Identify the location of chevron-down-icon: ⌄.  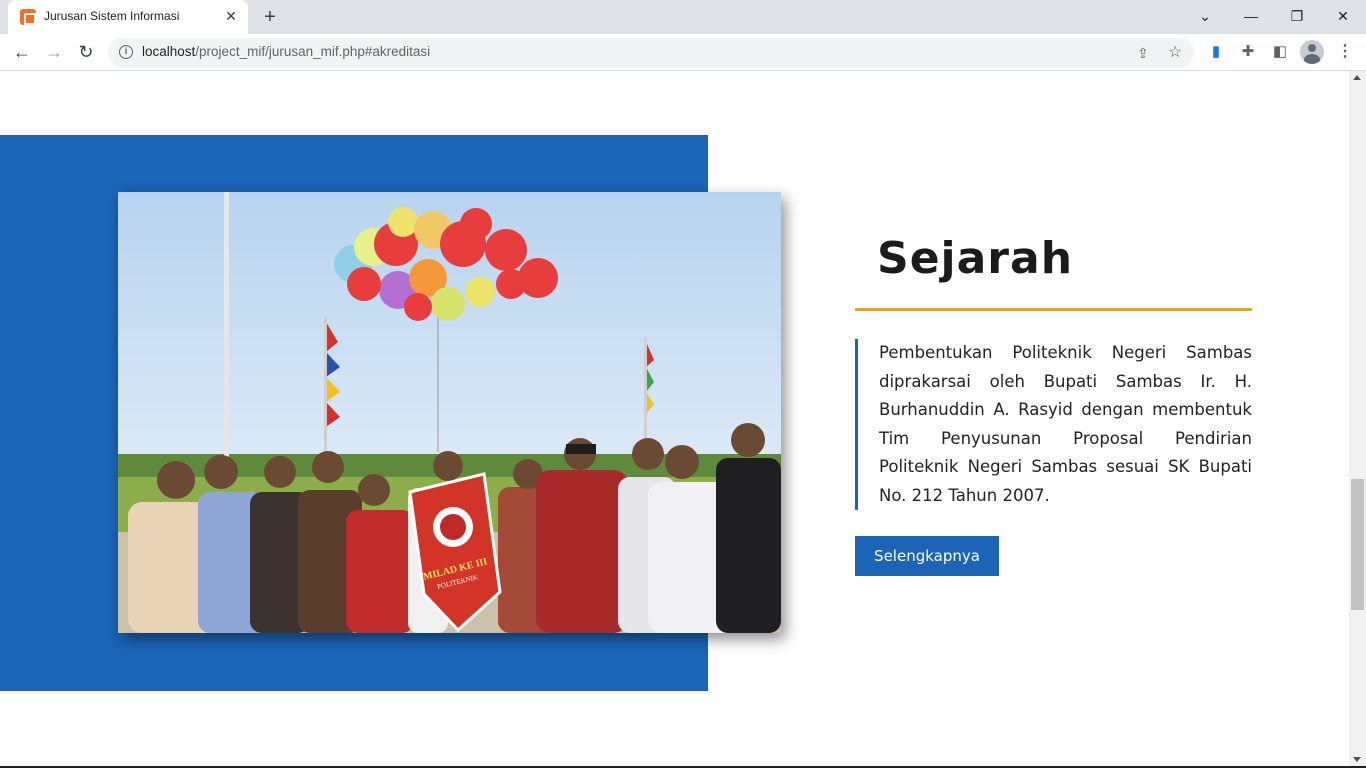
(1205, 17).